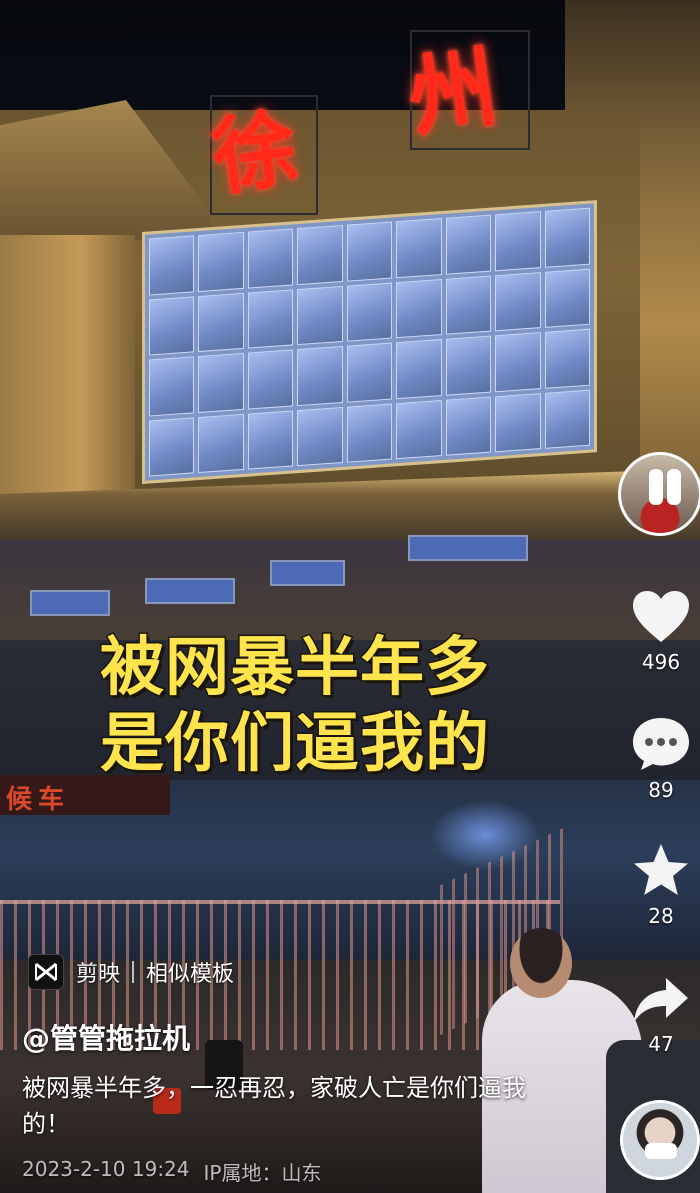 The image size is (700, 1193). What do you see at coordinates (660, 1140) in the screenshot?
I see `music-avatar` at bounding box center [660, 1140].